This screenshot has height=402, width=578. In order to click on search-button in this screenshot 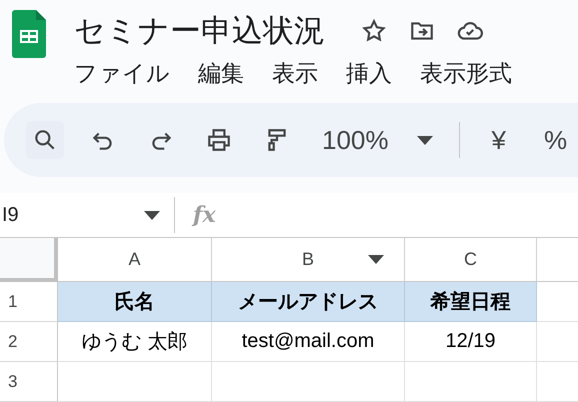, I will do `click(45, 140)`.